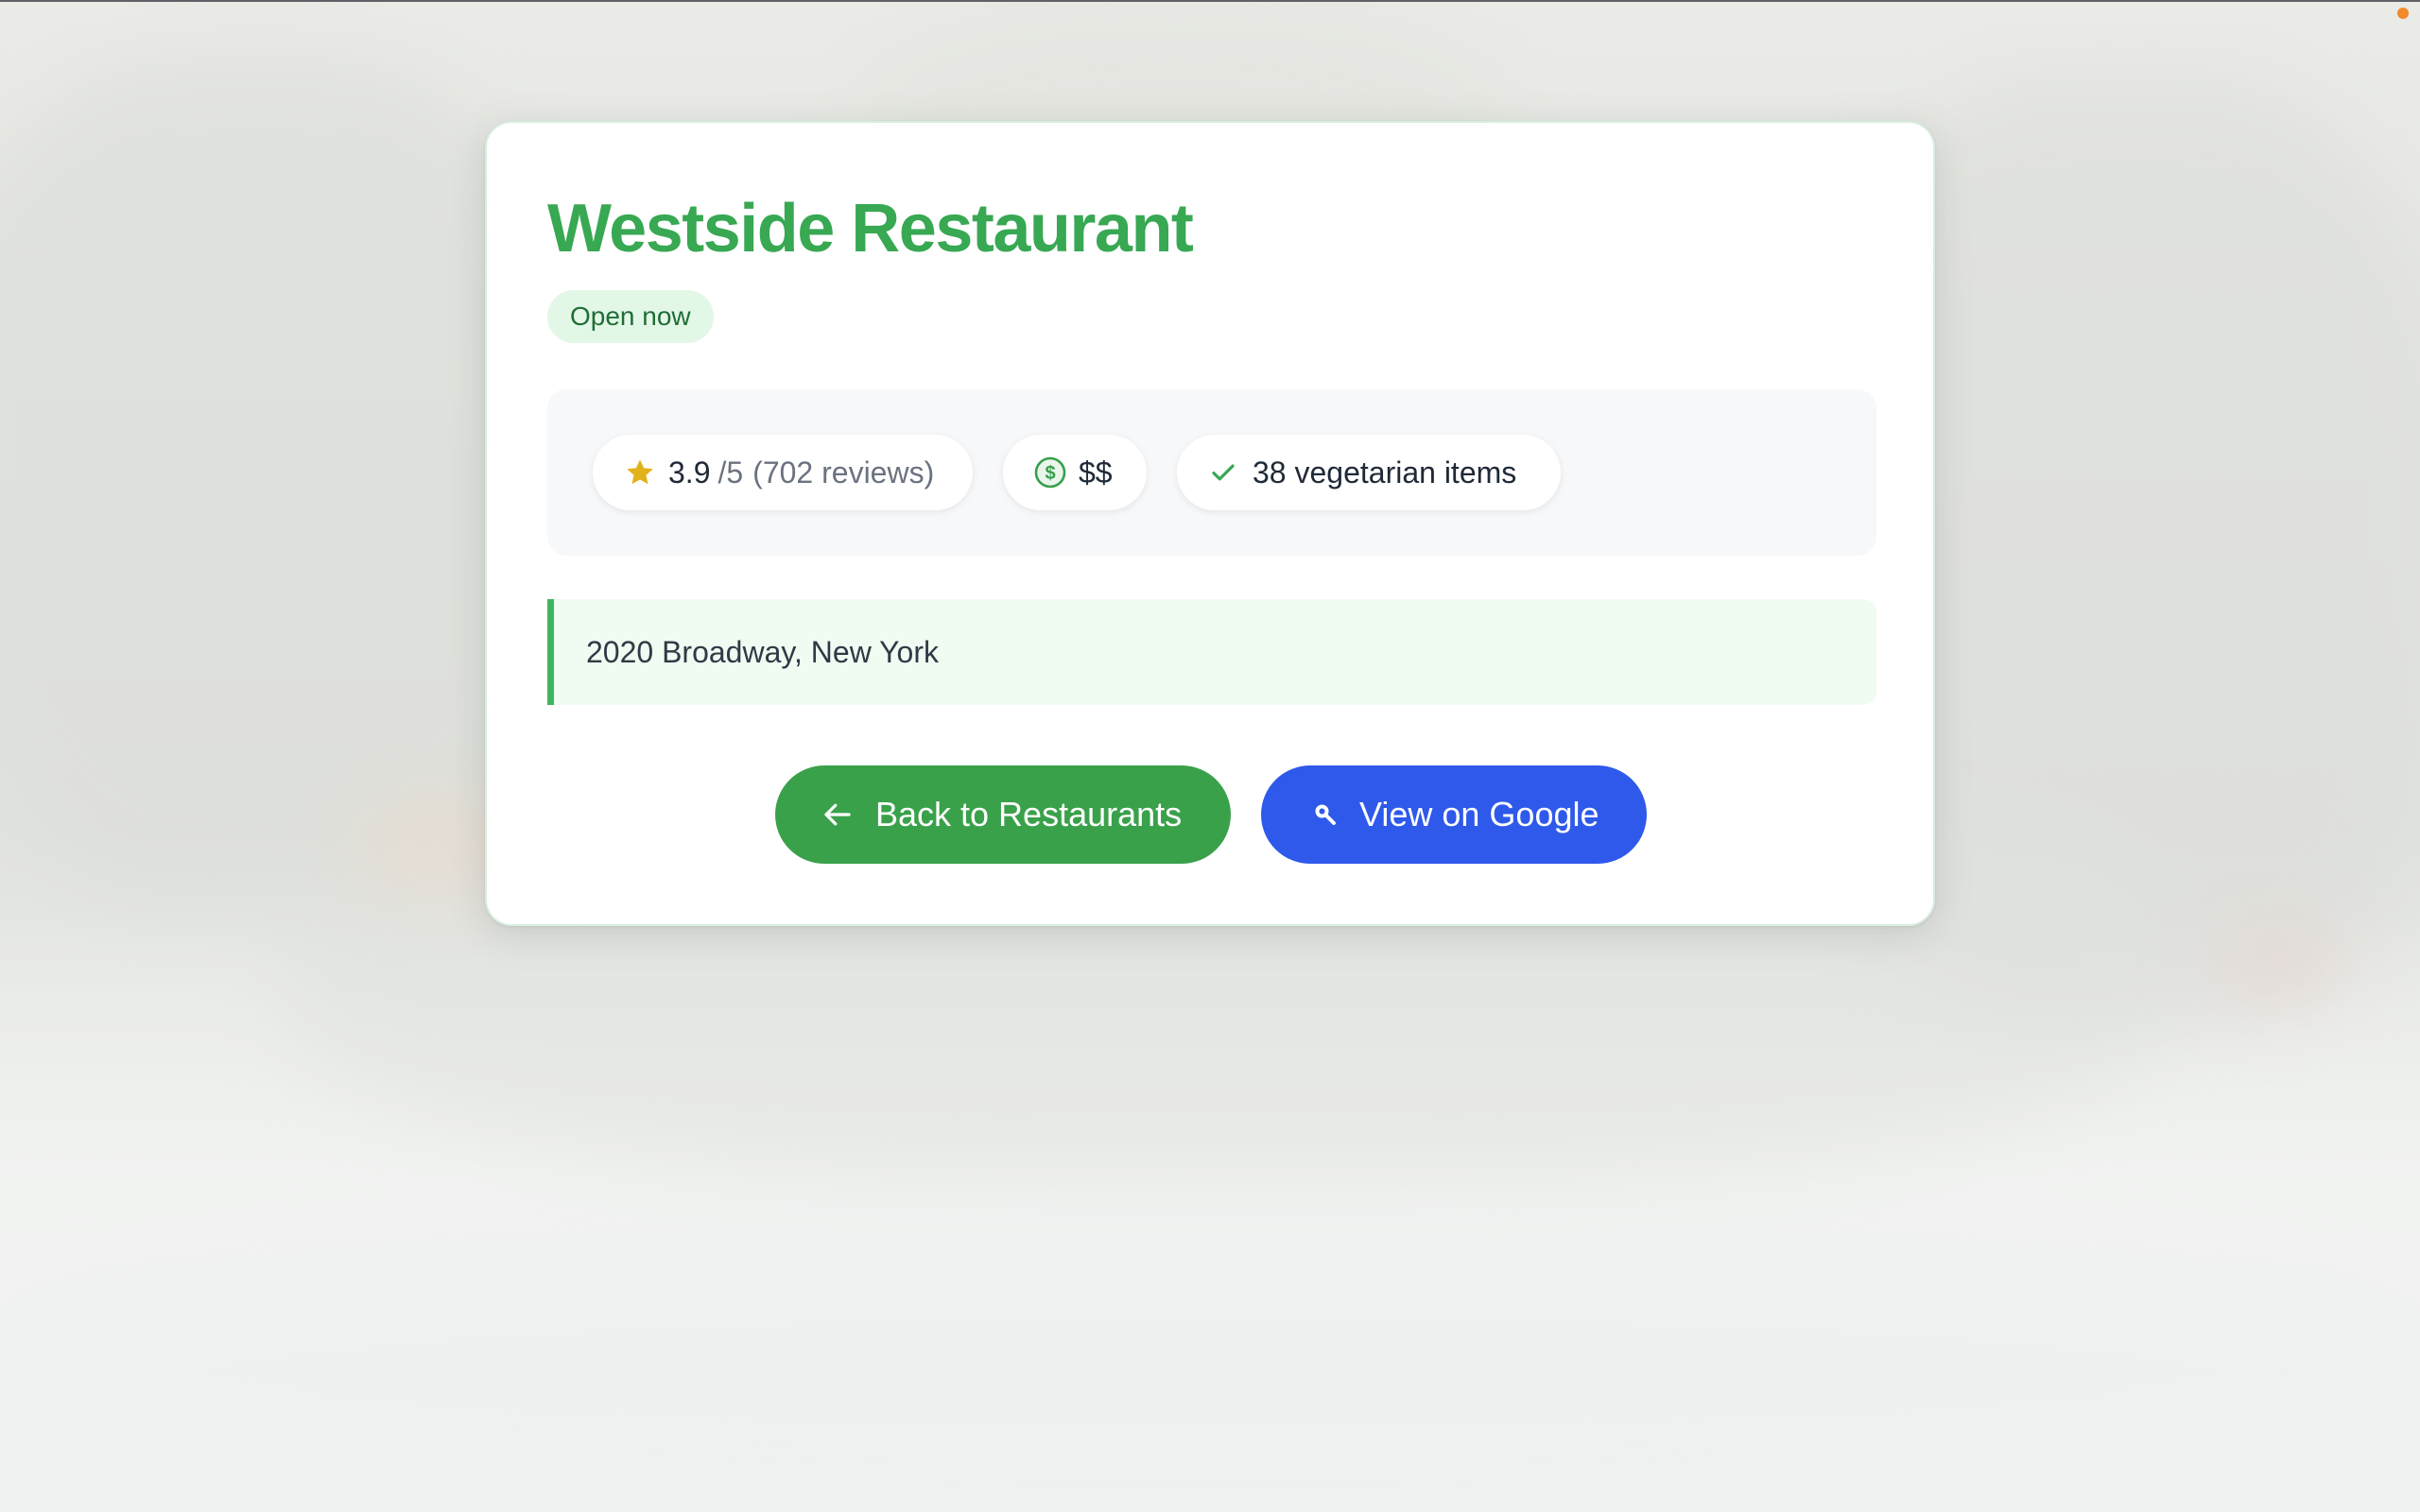  Describe the element at coordinates (1325, 814) in the screenshot. I see `search-icon` at that location.